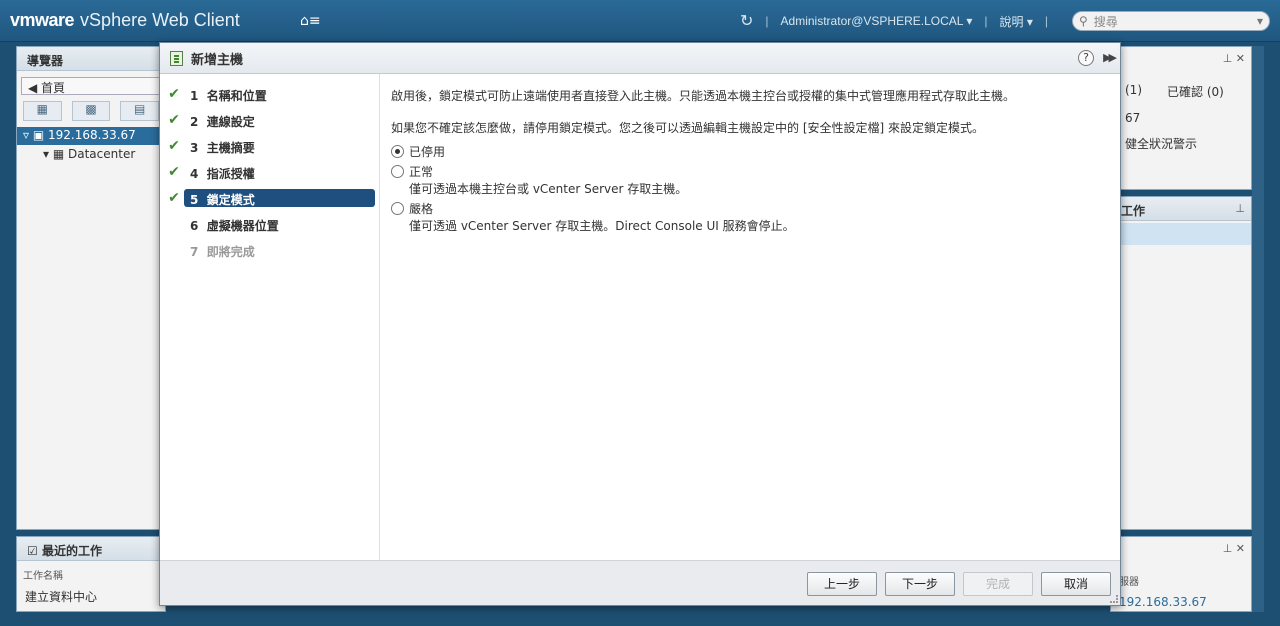 Image resolution: width=1280 pixels, height=626 pixels. I want to click on summary-panel: ⊥ ✕ (1) 已確認 (0) 67 健全狀況警示, so click(1181, 118).